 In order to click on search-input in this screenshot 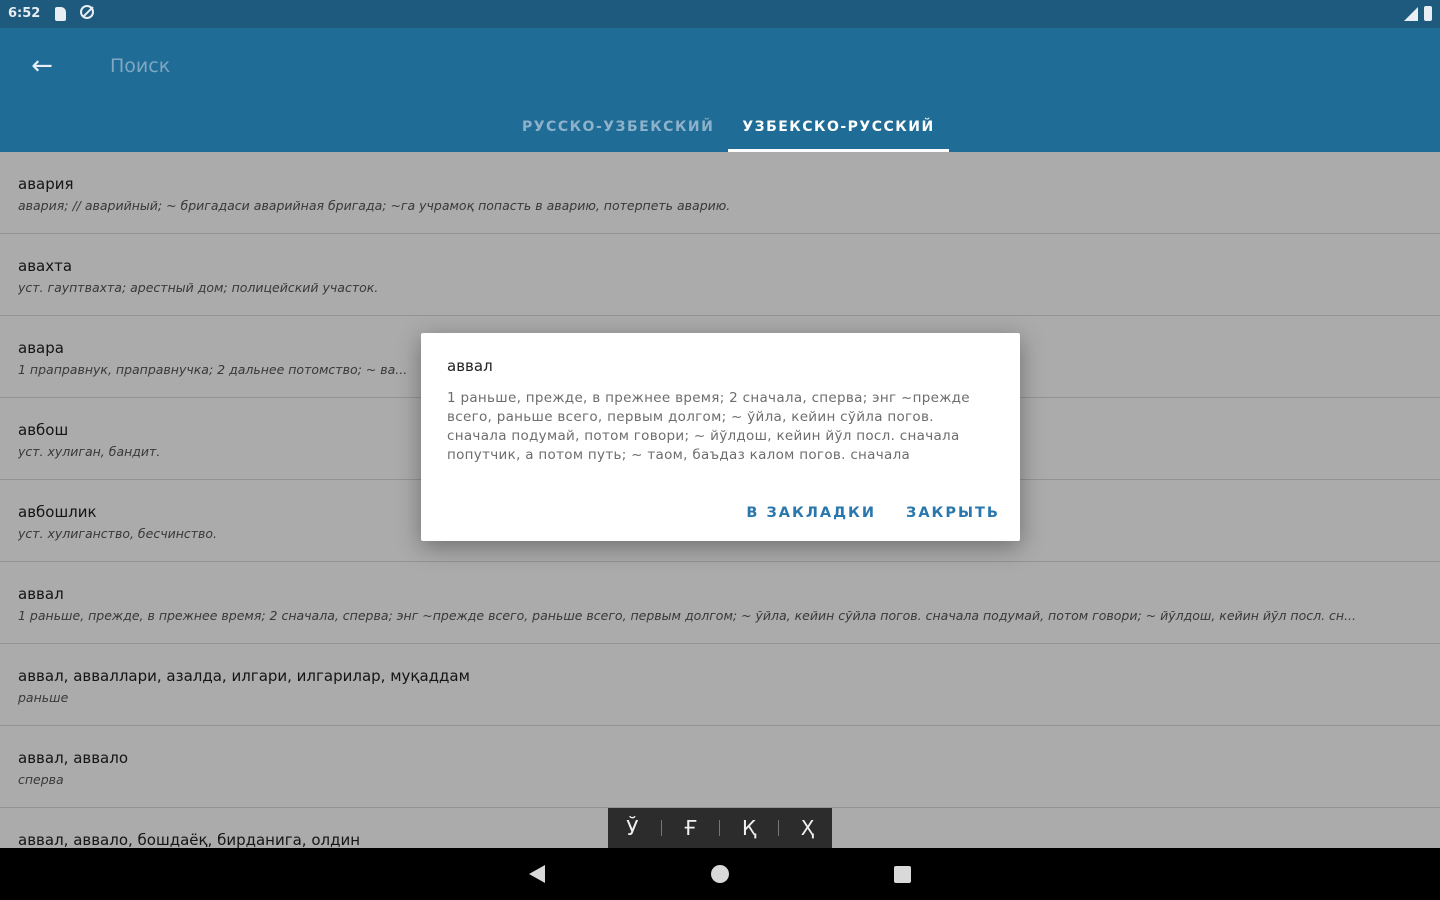, I will do `click(410, 66)`.